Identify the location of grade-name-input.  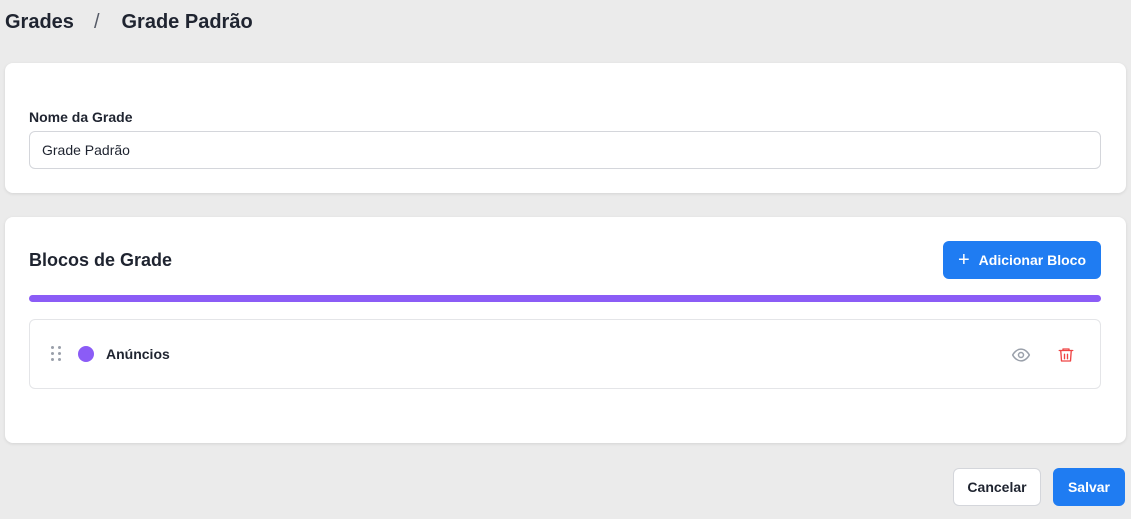
(565, 150).